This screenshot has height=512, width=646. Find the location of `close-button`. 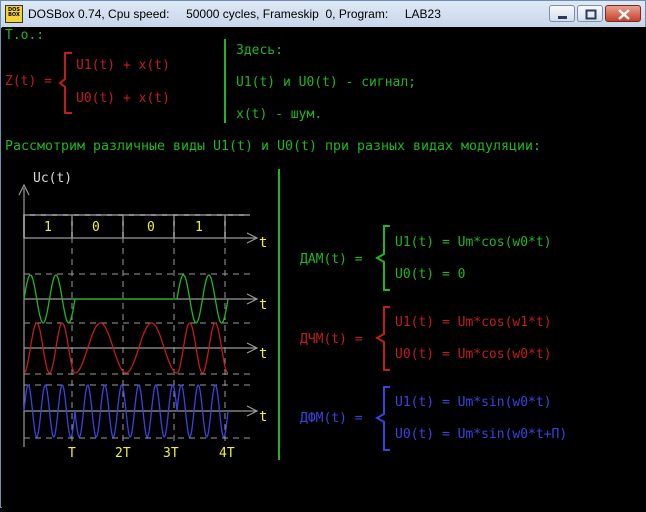

close-button is located at coordinates (623, 13).